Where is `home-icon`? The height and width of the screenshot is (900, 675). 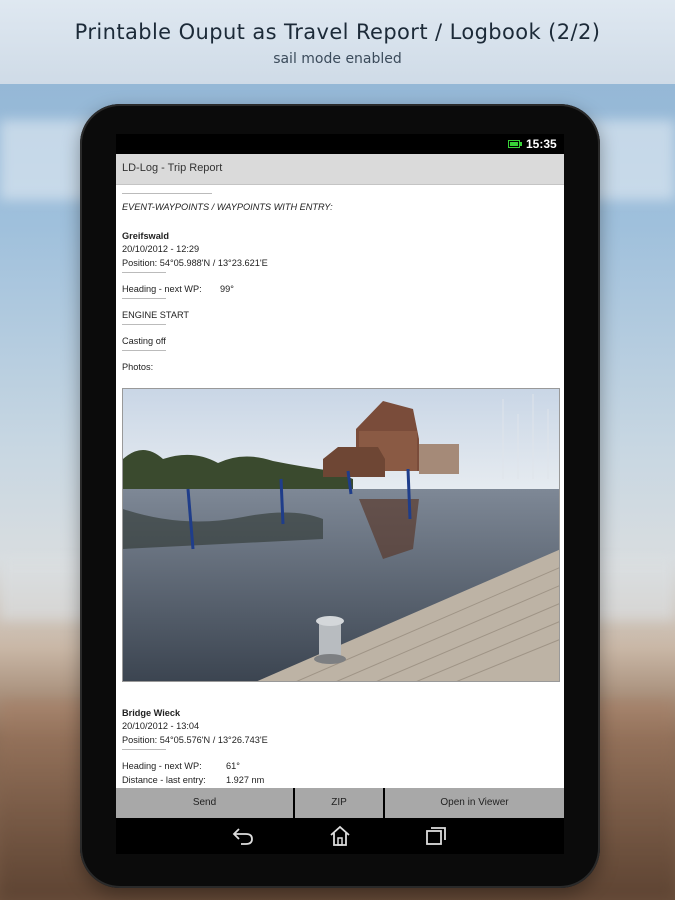
home-icon is located at coordinates (340, 836).